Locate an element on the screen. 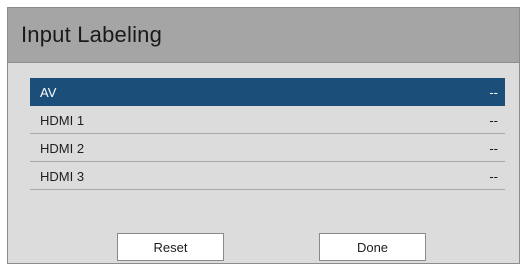 The width and height of the screenshot is (529, 266). input-row-av: AV -- is located at coordinates (267, 92).